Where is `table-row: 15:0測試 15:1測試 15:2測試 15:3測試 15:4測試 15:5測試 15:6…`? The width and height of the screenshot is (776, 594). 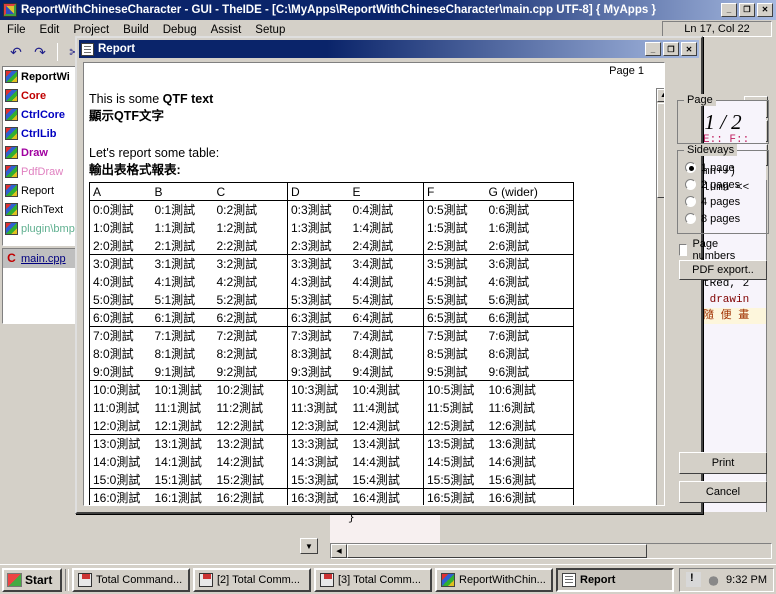
table-row: 15:0測試 15:1測試 15:2測試 15:3測試 15:4測試 15:5測試 15:6… is located at coordinates (331, 479).